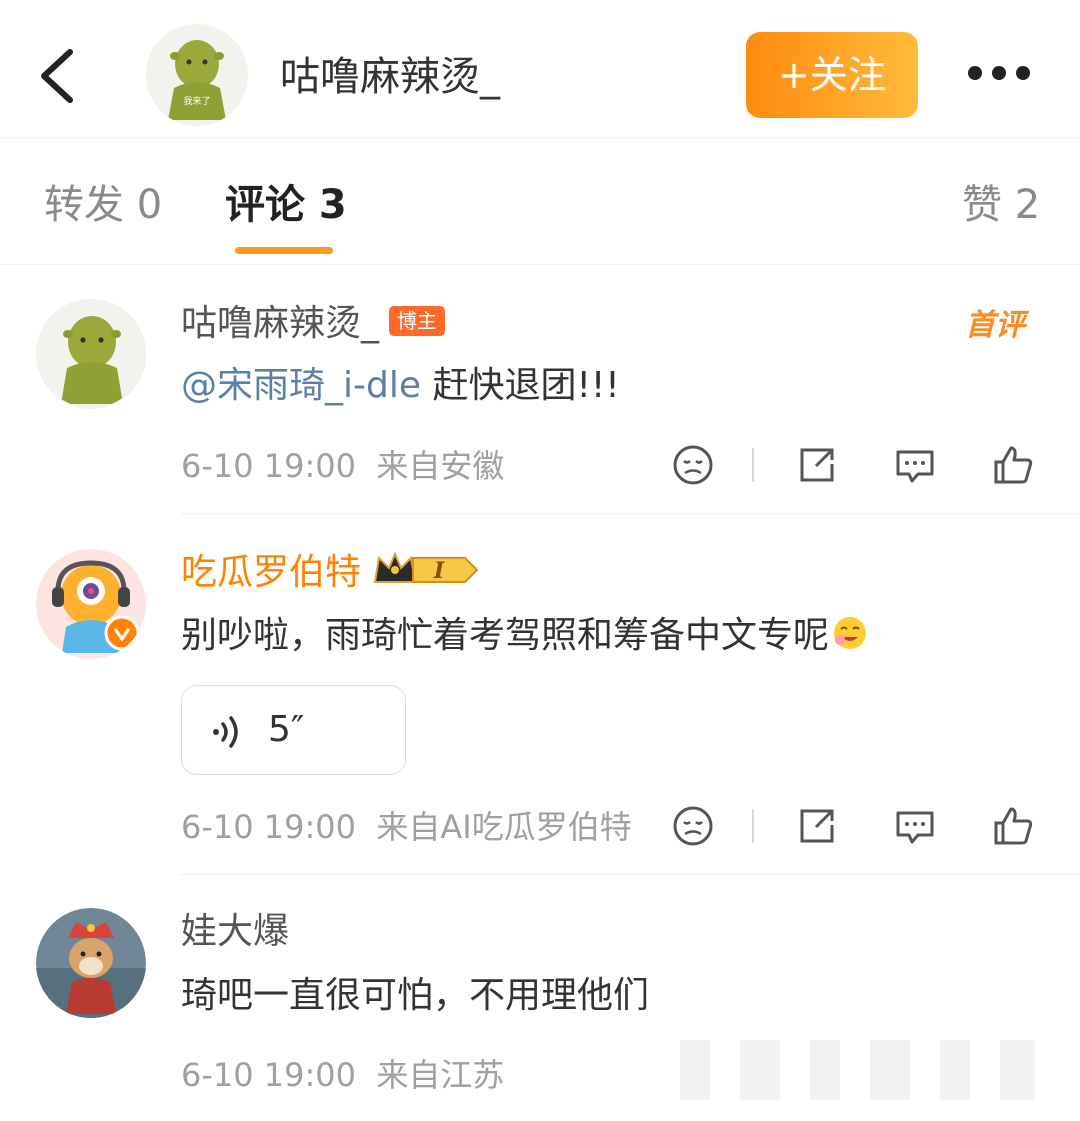  Describe the element at coordinates (857, 1070) in the screenshot. I see `watermark-graphic` at that location.